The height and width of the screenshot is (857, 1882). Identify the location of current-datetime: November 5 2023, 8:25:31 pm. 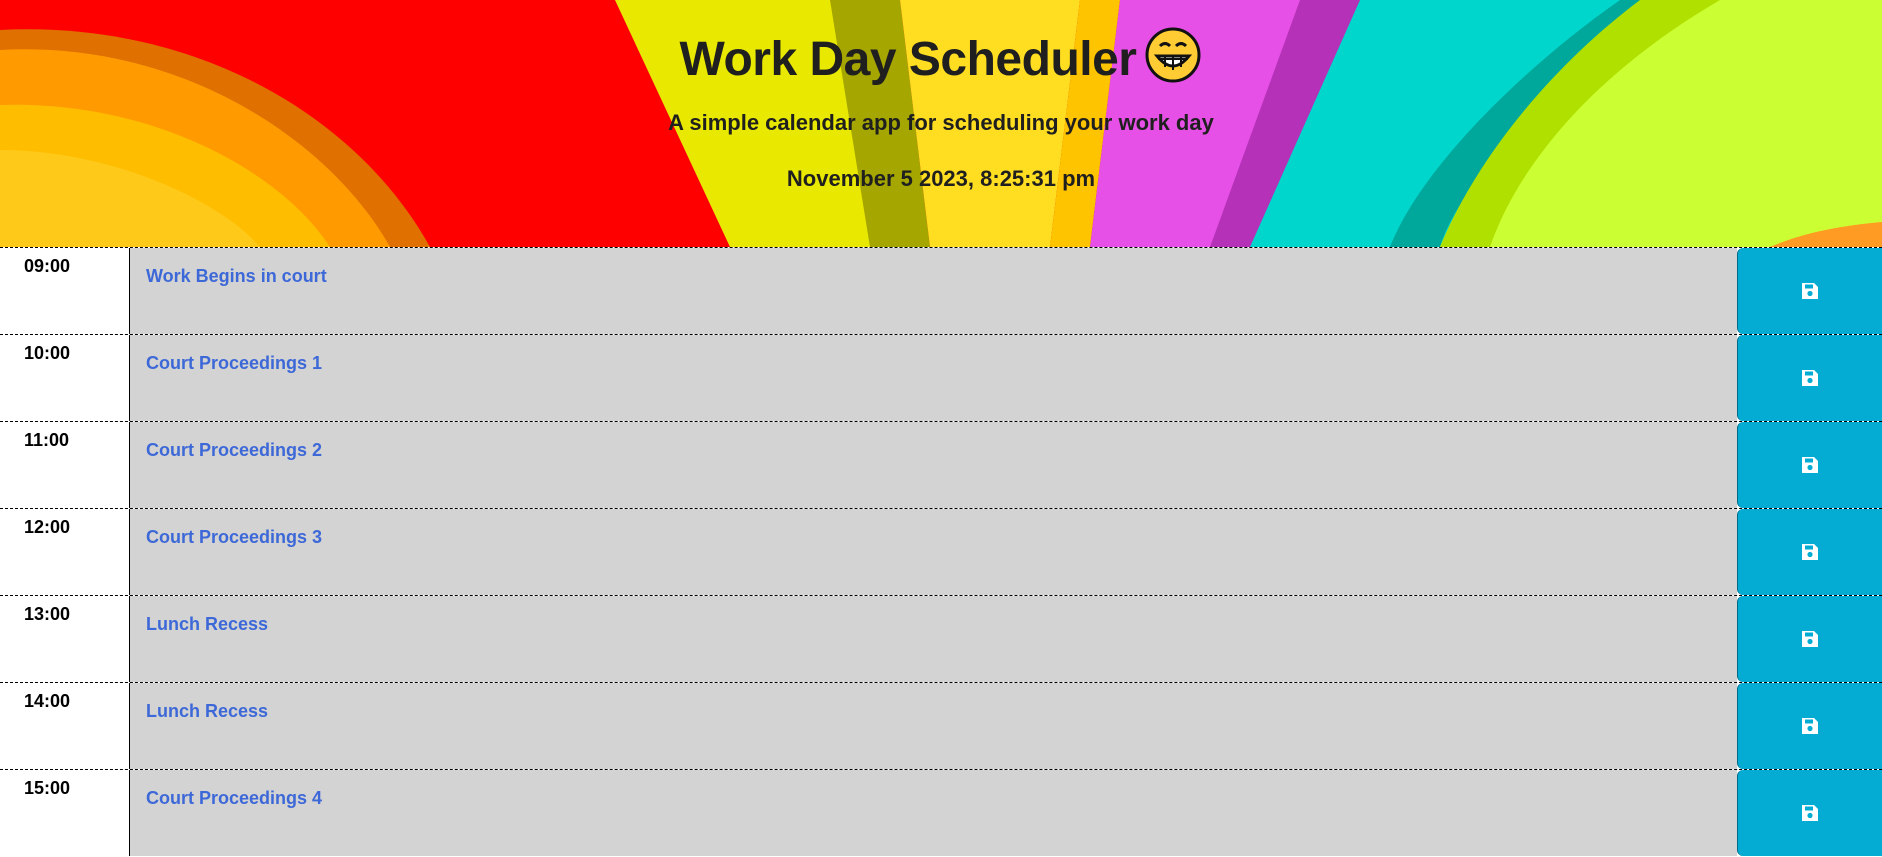
(941, 178).